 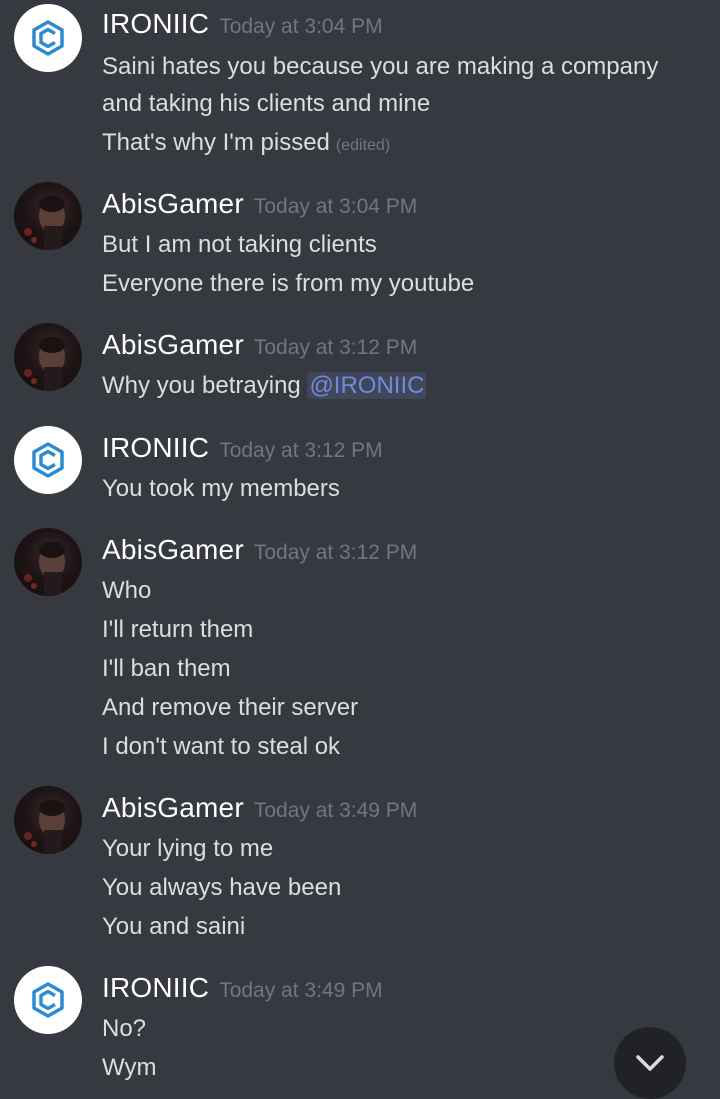 What do you see at coordinates (266, 103) in the screenshot?
I see `message-line: and taking his clients and mine` at bounding box center [266, 103].